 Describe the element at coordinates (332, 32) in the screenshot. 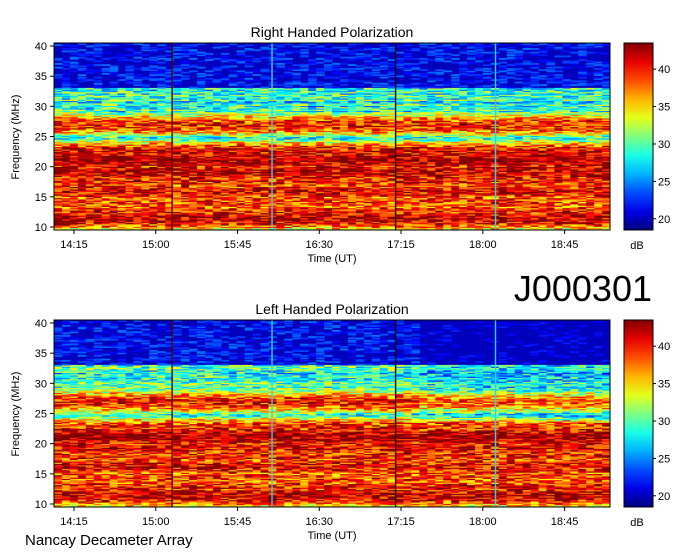

I see `chart-title: Right Handed Polarization` at that location.